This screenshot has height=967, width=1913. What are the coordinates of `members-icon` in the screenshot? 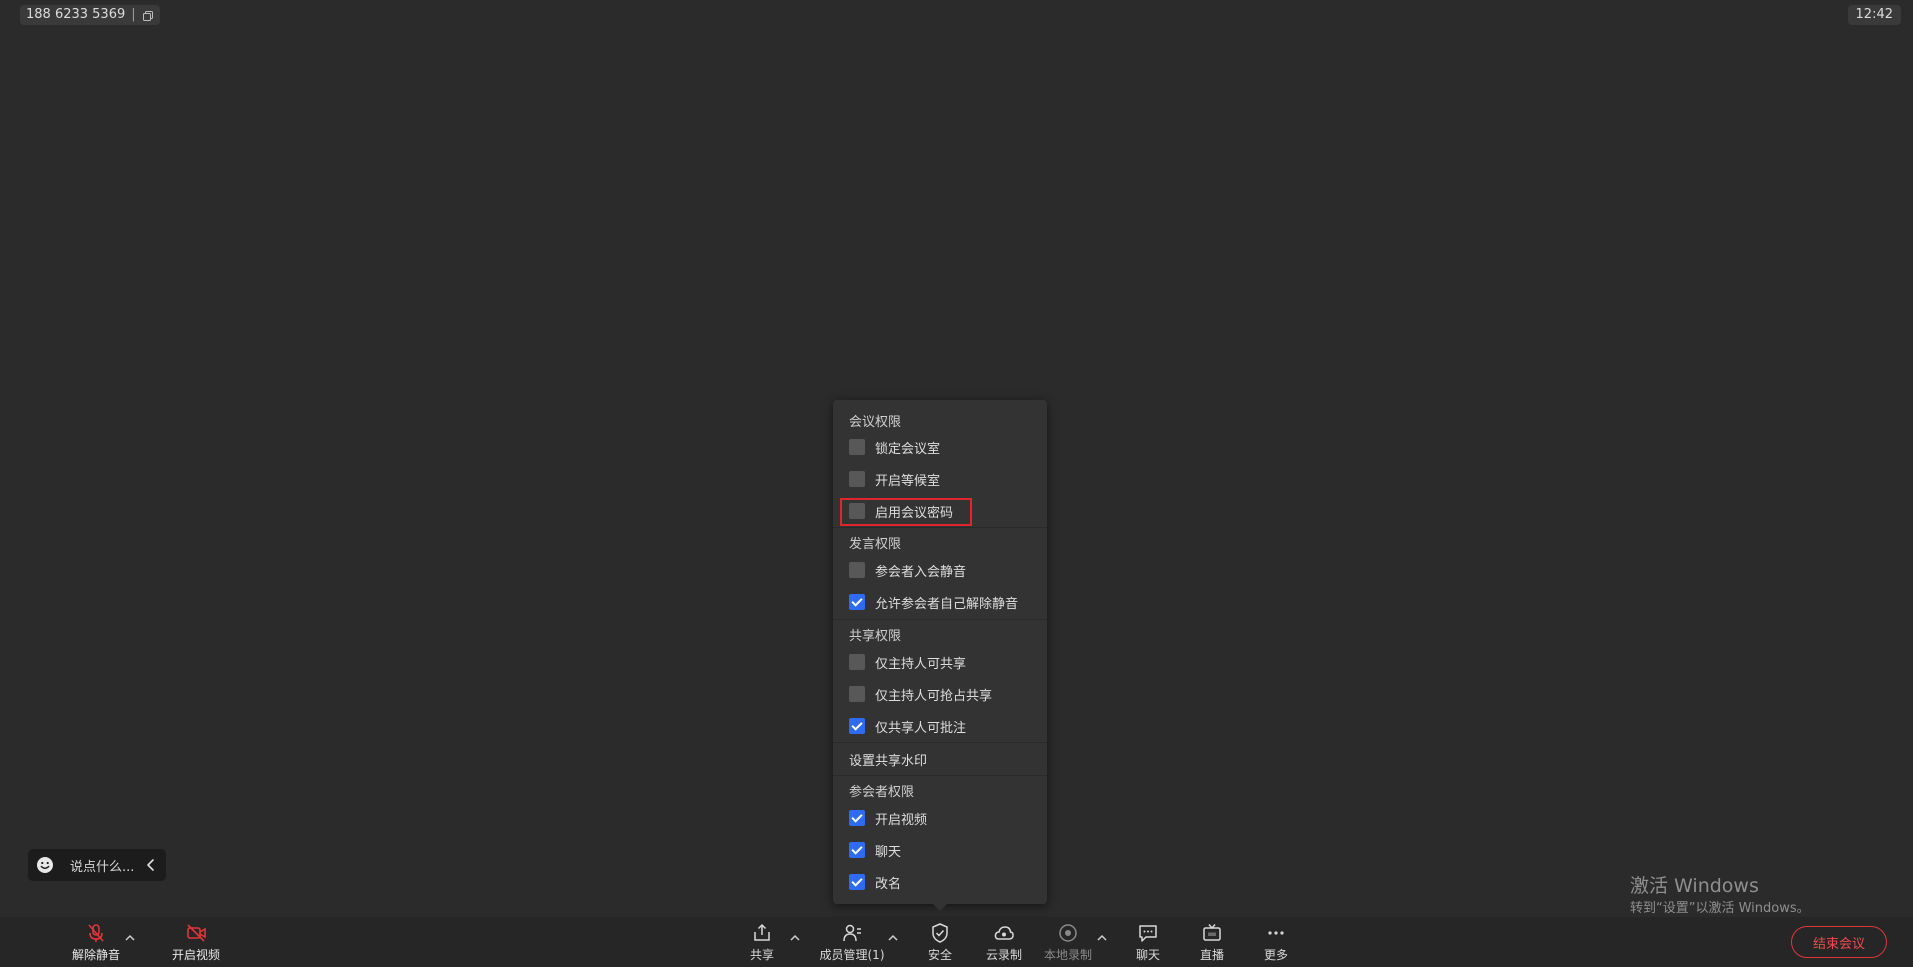 It's located at (852, 932).